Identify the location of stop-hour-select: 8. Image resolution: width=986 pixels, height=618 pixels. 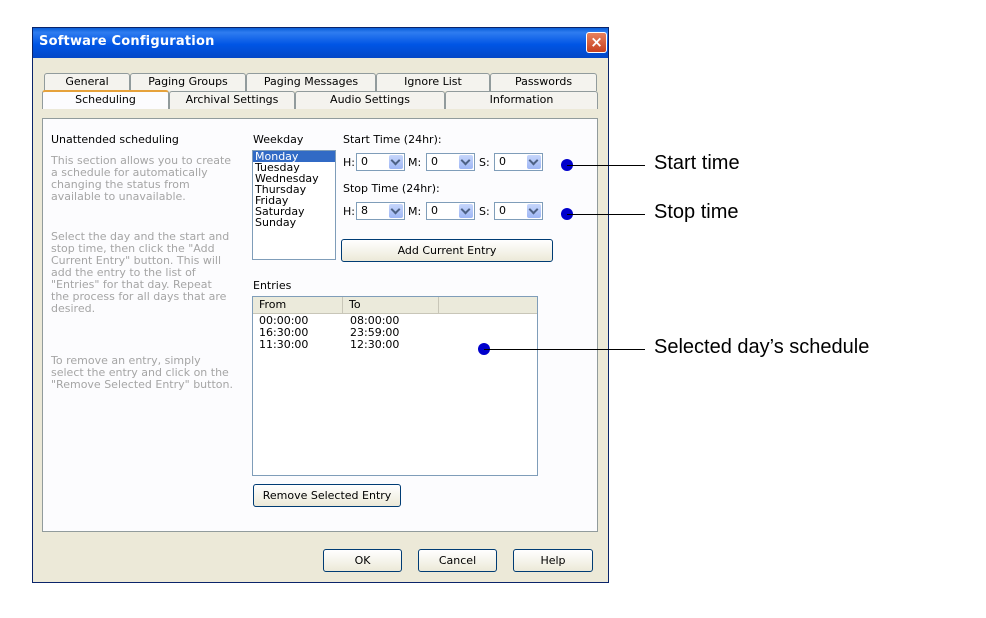
(380, 211).